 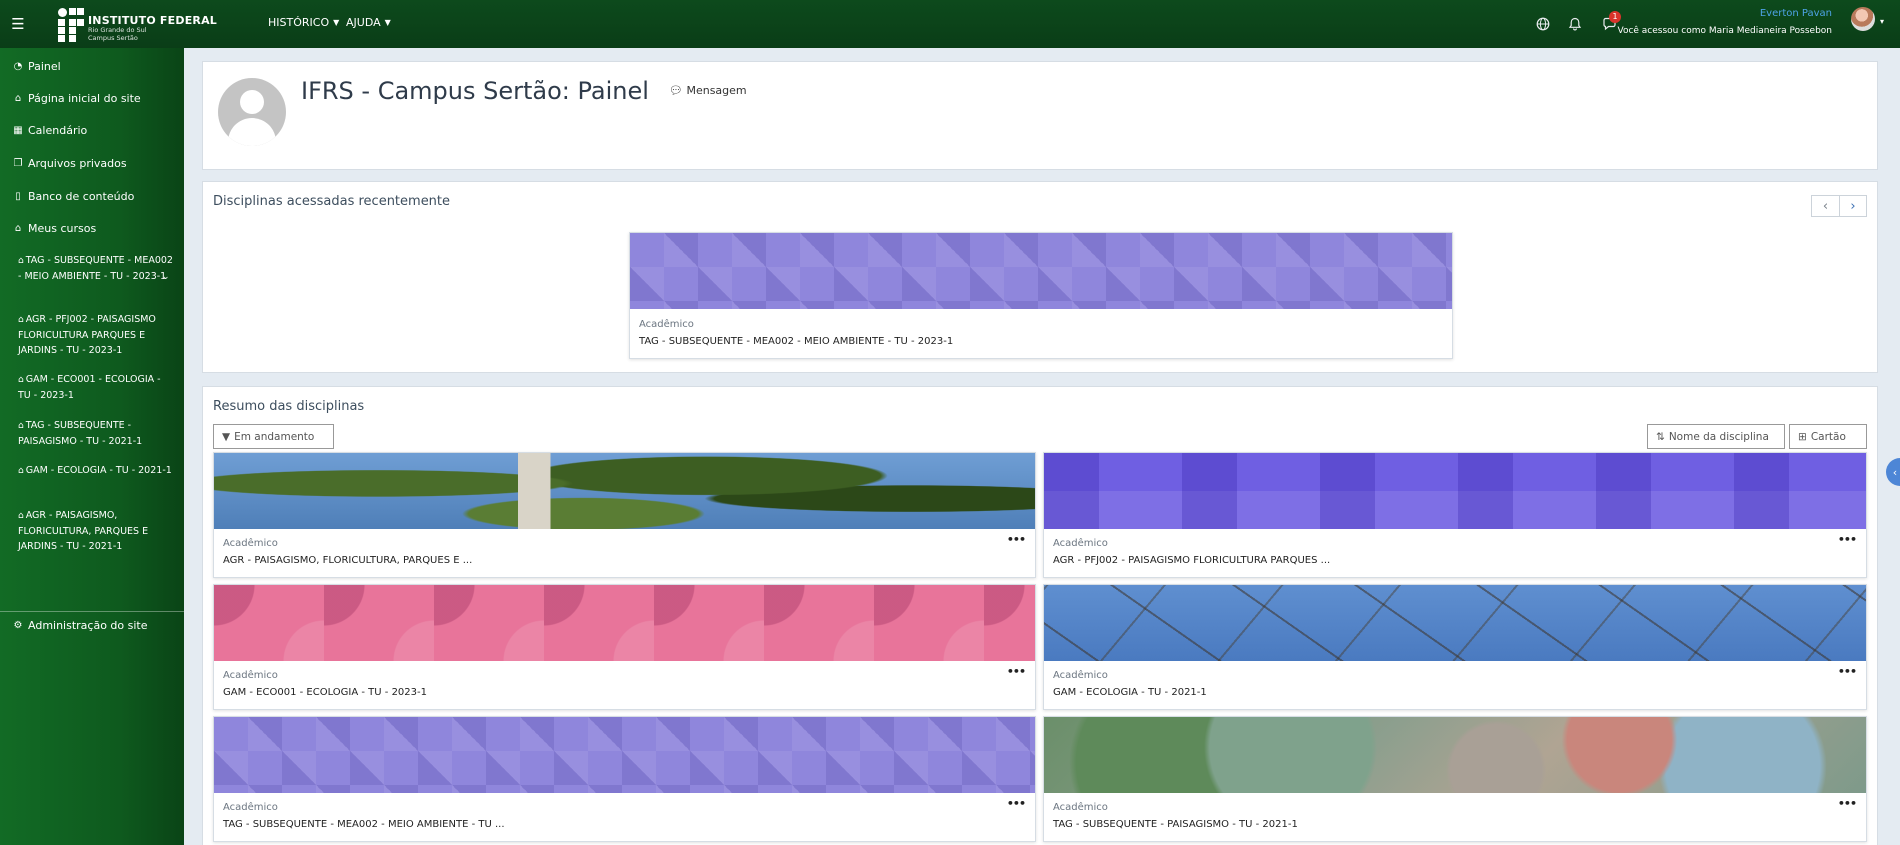 I want to click on profile-avatar, so click(x=252, y=112).